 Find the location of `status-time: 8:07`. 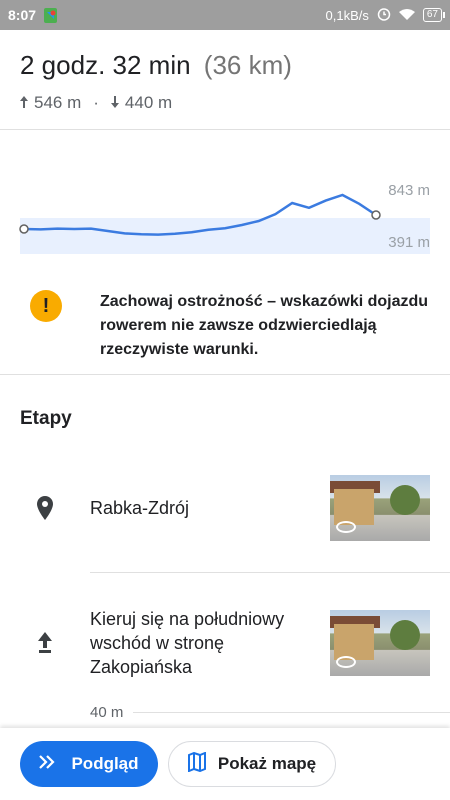

status-time: 8:07 is located at coordinates (22, 15).